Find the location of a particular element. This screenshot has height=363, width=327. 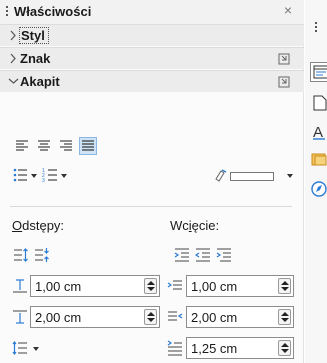

above-spacing-stepper is located at coordinates (150, 286).